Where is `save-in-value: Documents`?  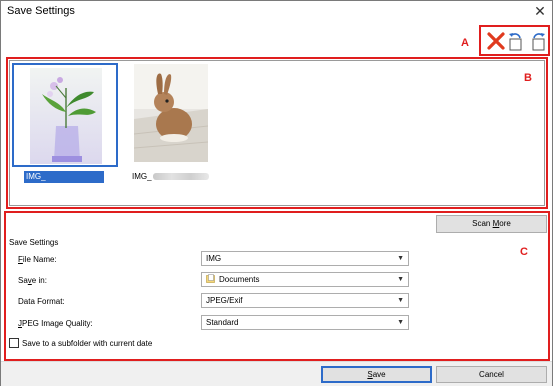
save-in-value: Documents is located at coordinates (239, 279).